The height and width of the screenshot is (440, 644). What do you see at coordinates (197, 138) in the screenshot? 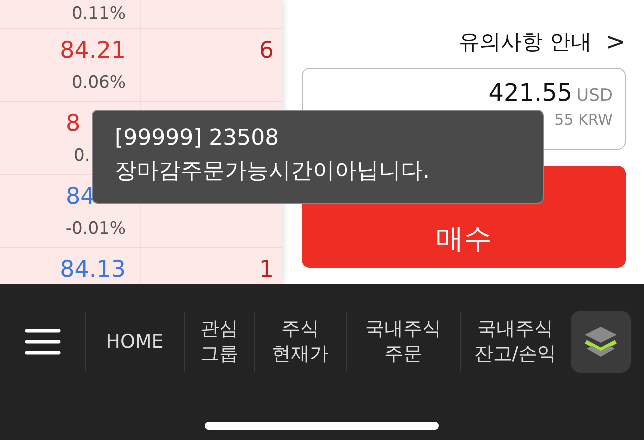
I see `toast-text: [99999] 23508` at bounding box center [197, 138].